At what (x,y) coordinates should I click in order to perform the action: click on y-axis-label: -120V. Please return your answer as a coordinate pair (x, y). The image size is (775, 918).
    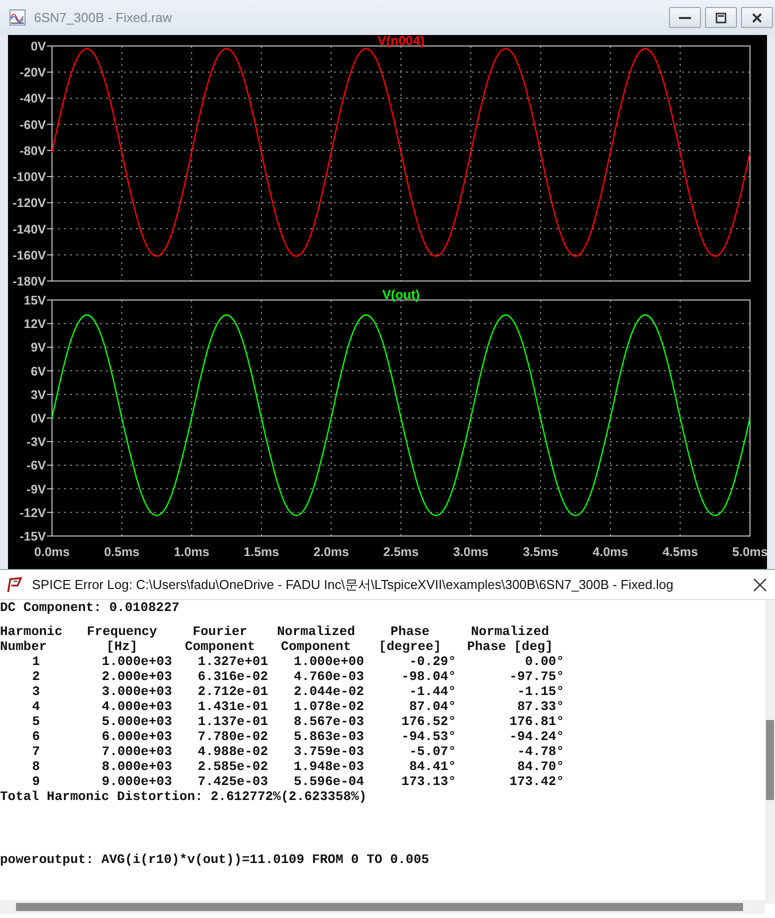
    Looking at the image, I should click on (29, 203).